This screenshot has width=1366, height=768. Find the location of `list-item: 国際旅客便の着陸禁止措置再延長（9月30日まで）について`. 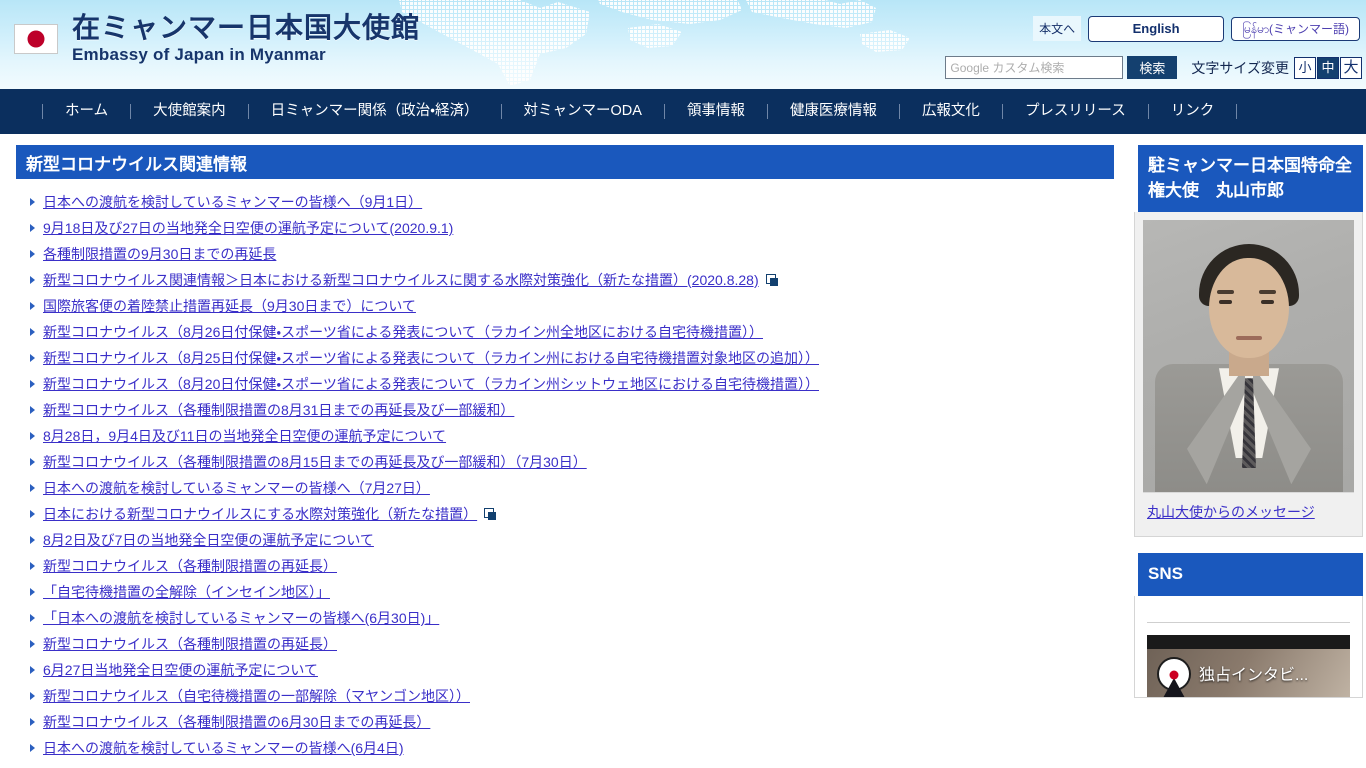

list-item: 国際旅客便の着陸禁止措置再延長（9月30日まで）について is located at coordinates (572, 306).